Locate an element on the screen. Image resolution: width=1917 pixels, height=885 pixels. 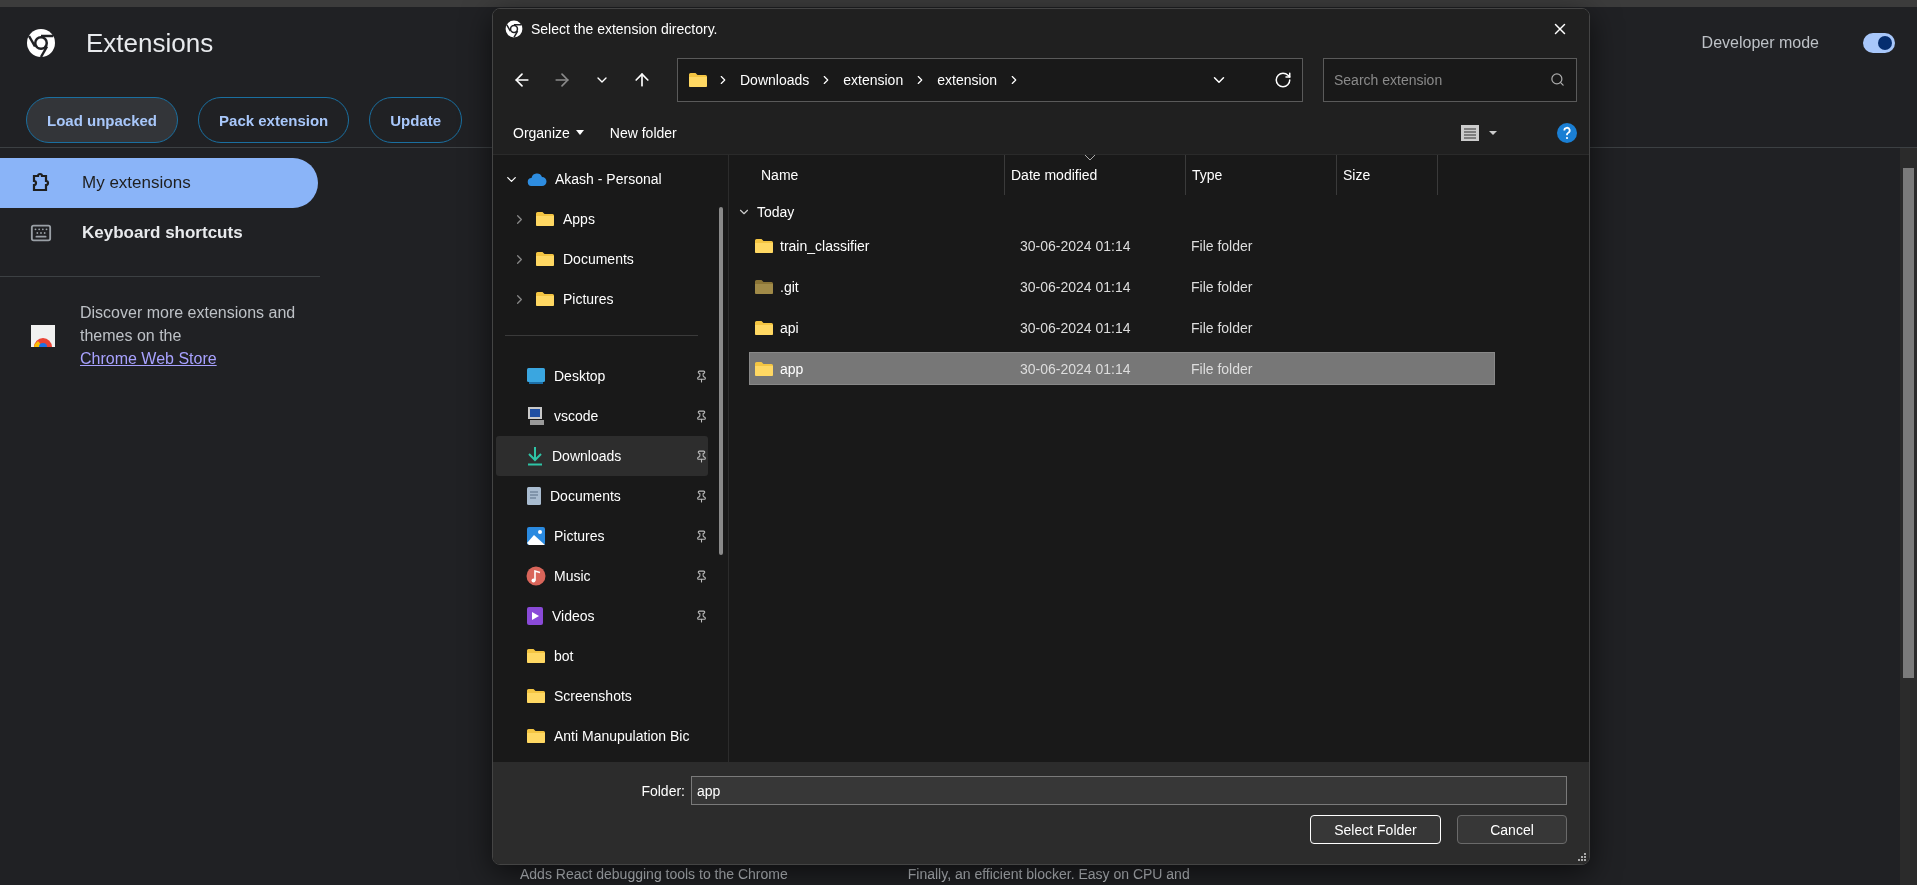
dialog-title: Select the extension directory. is located at coordinates (625, 29).